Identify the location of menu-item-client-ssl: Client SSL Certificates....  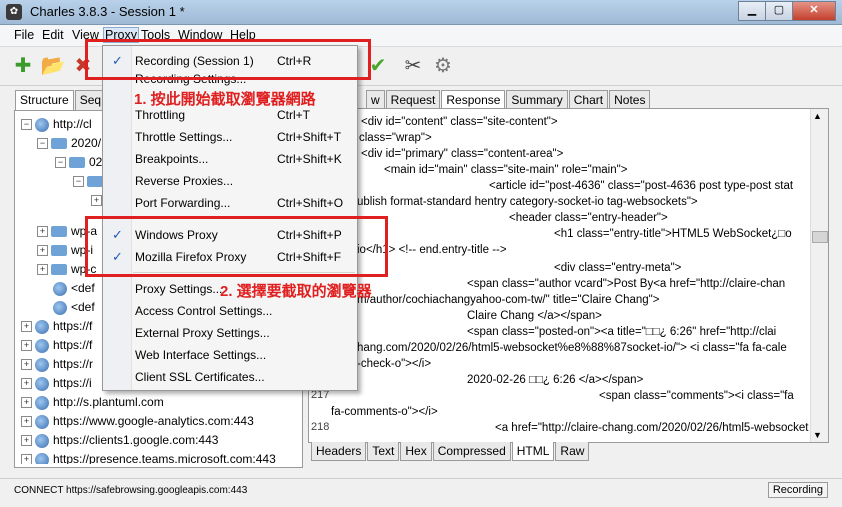
(230, 377).